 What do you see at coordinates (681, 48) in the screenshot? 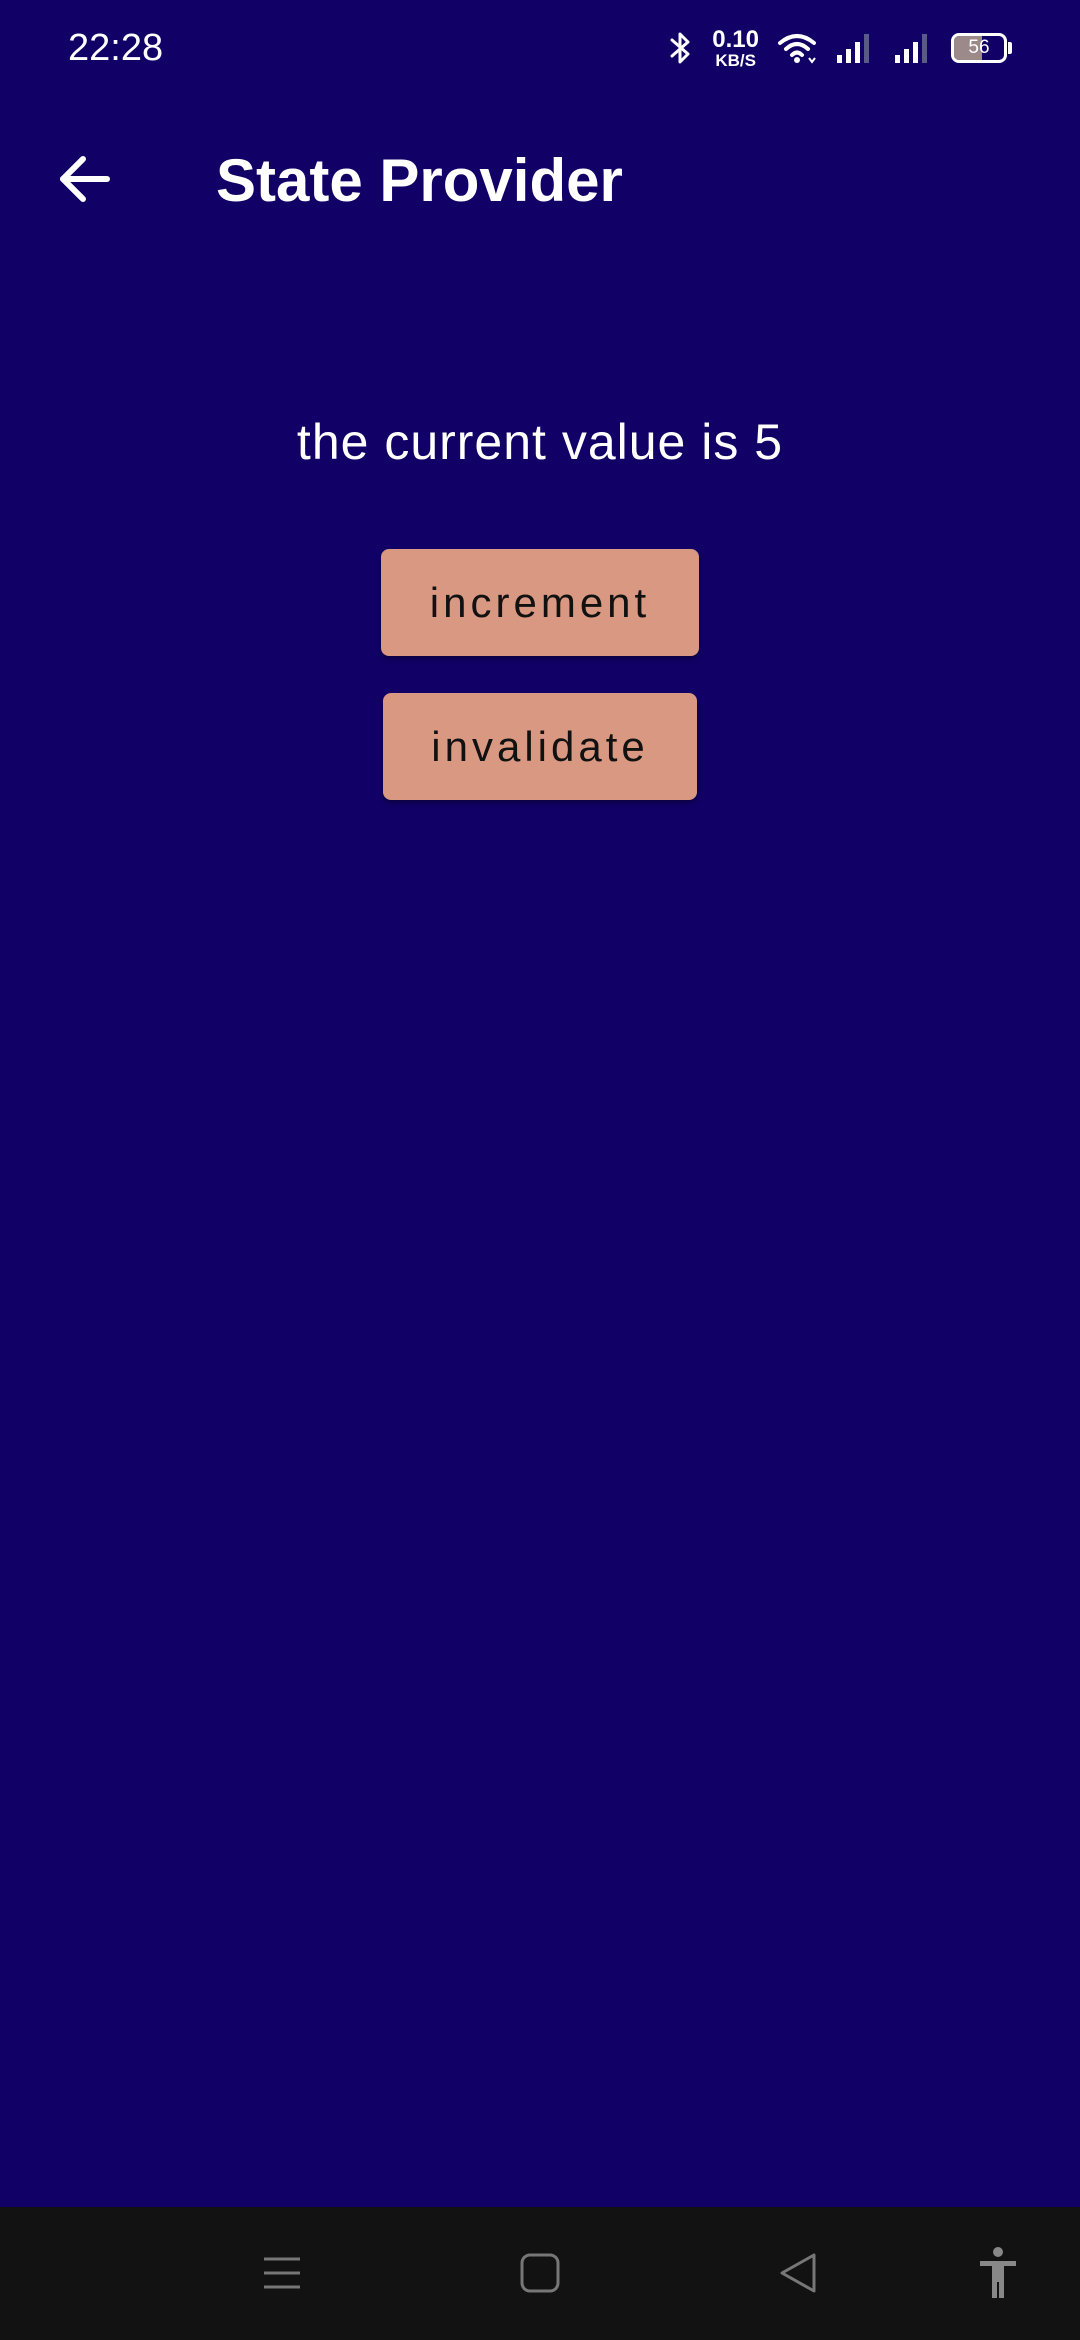
I see `bluetooth-icon` at bounding box center [681, 48].